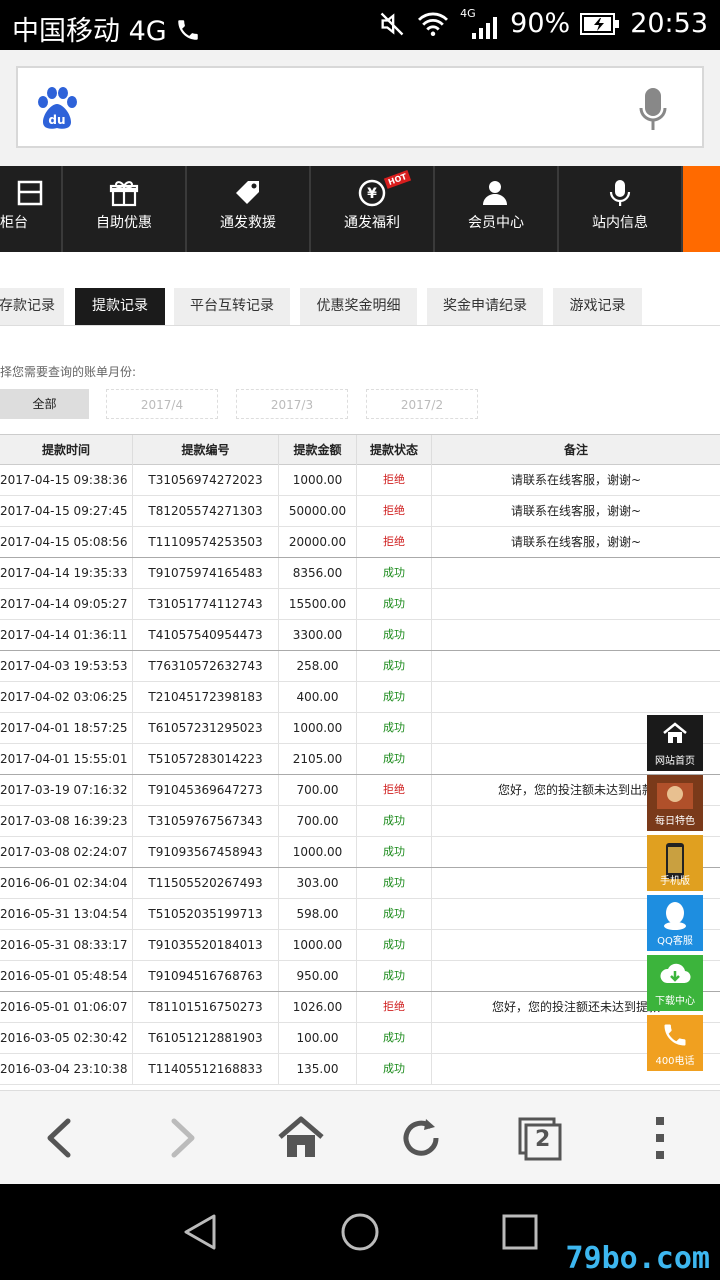 The height and width of the screenshot is (1280, 720). I want to click on month-option-all: 全部, so click(44, 404).